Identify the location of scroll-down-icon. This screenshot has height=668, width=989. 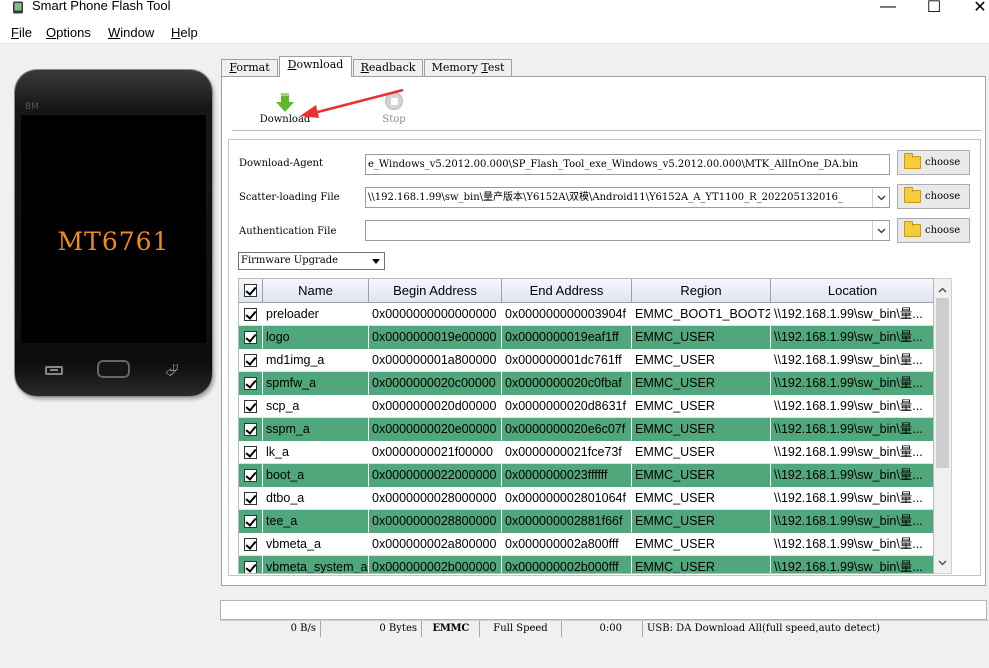
(942, 562).